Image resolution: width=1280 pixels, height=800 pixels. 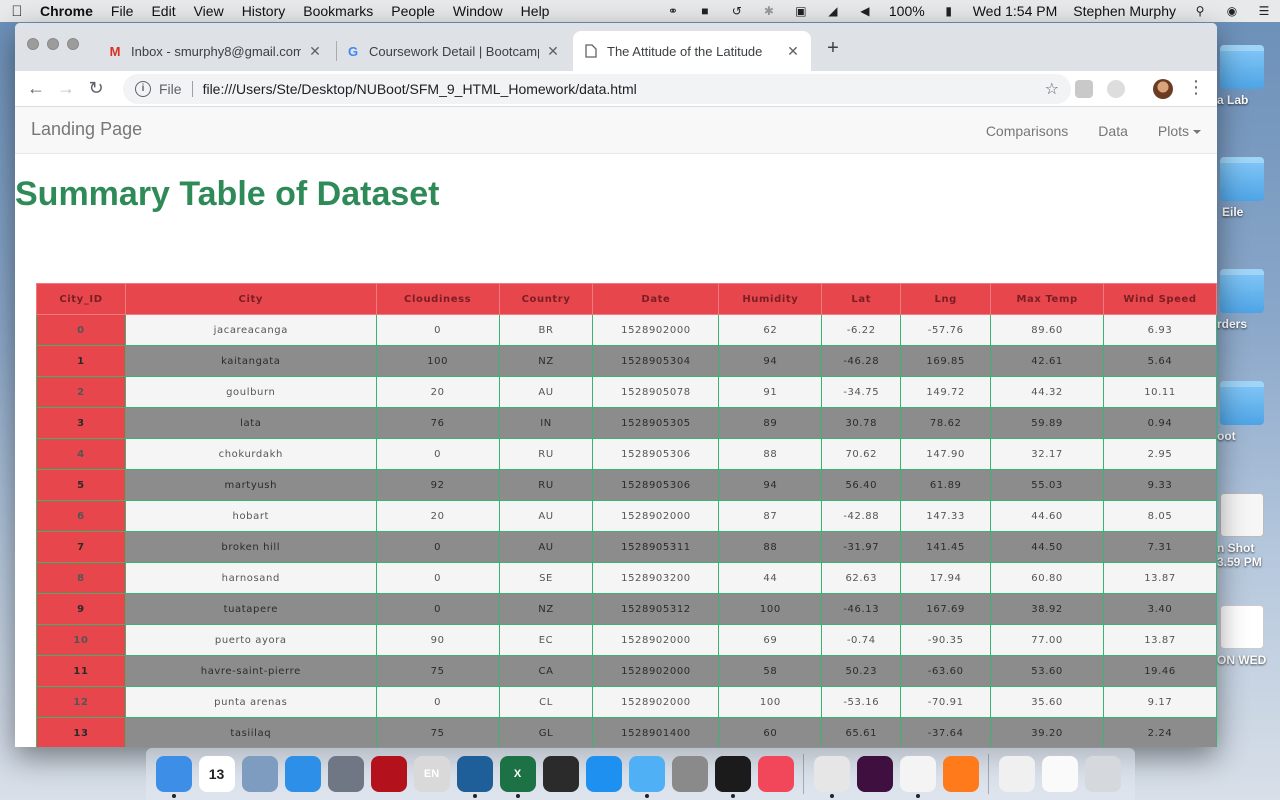 I want to click on notification-center-icon: ☰, so click(x=1264, y=11).